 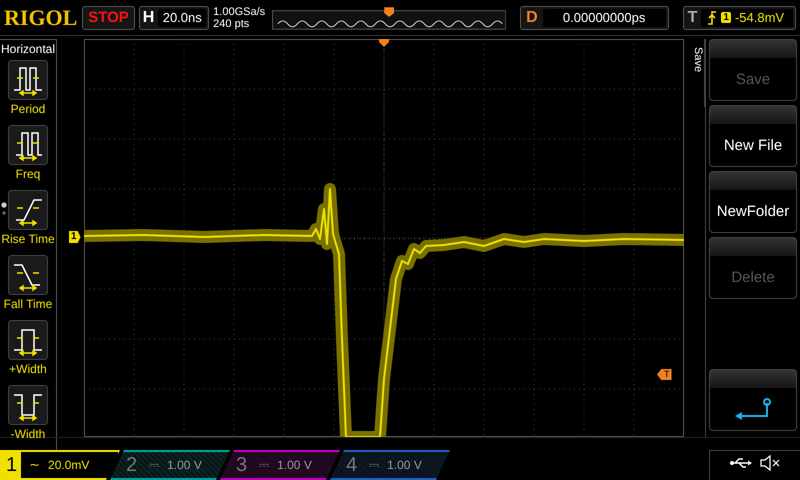 What do you see at coordinates (351, 465) in the screenshot?
I see `channel-number: 4` at bounding box center [351, 465].